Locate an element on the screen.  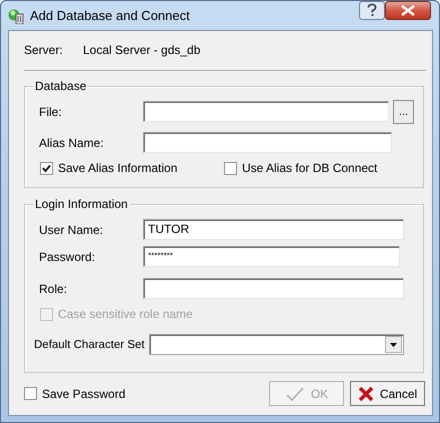
cross-icon is located at coordinates (366, 394).